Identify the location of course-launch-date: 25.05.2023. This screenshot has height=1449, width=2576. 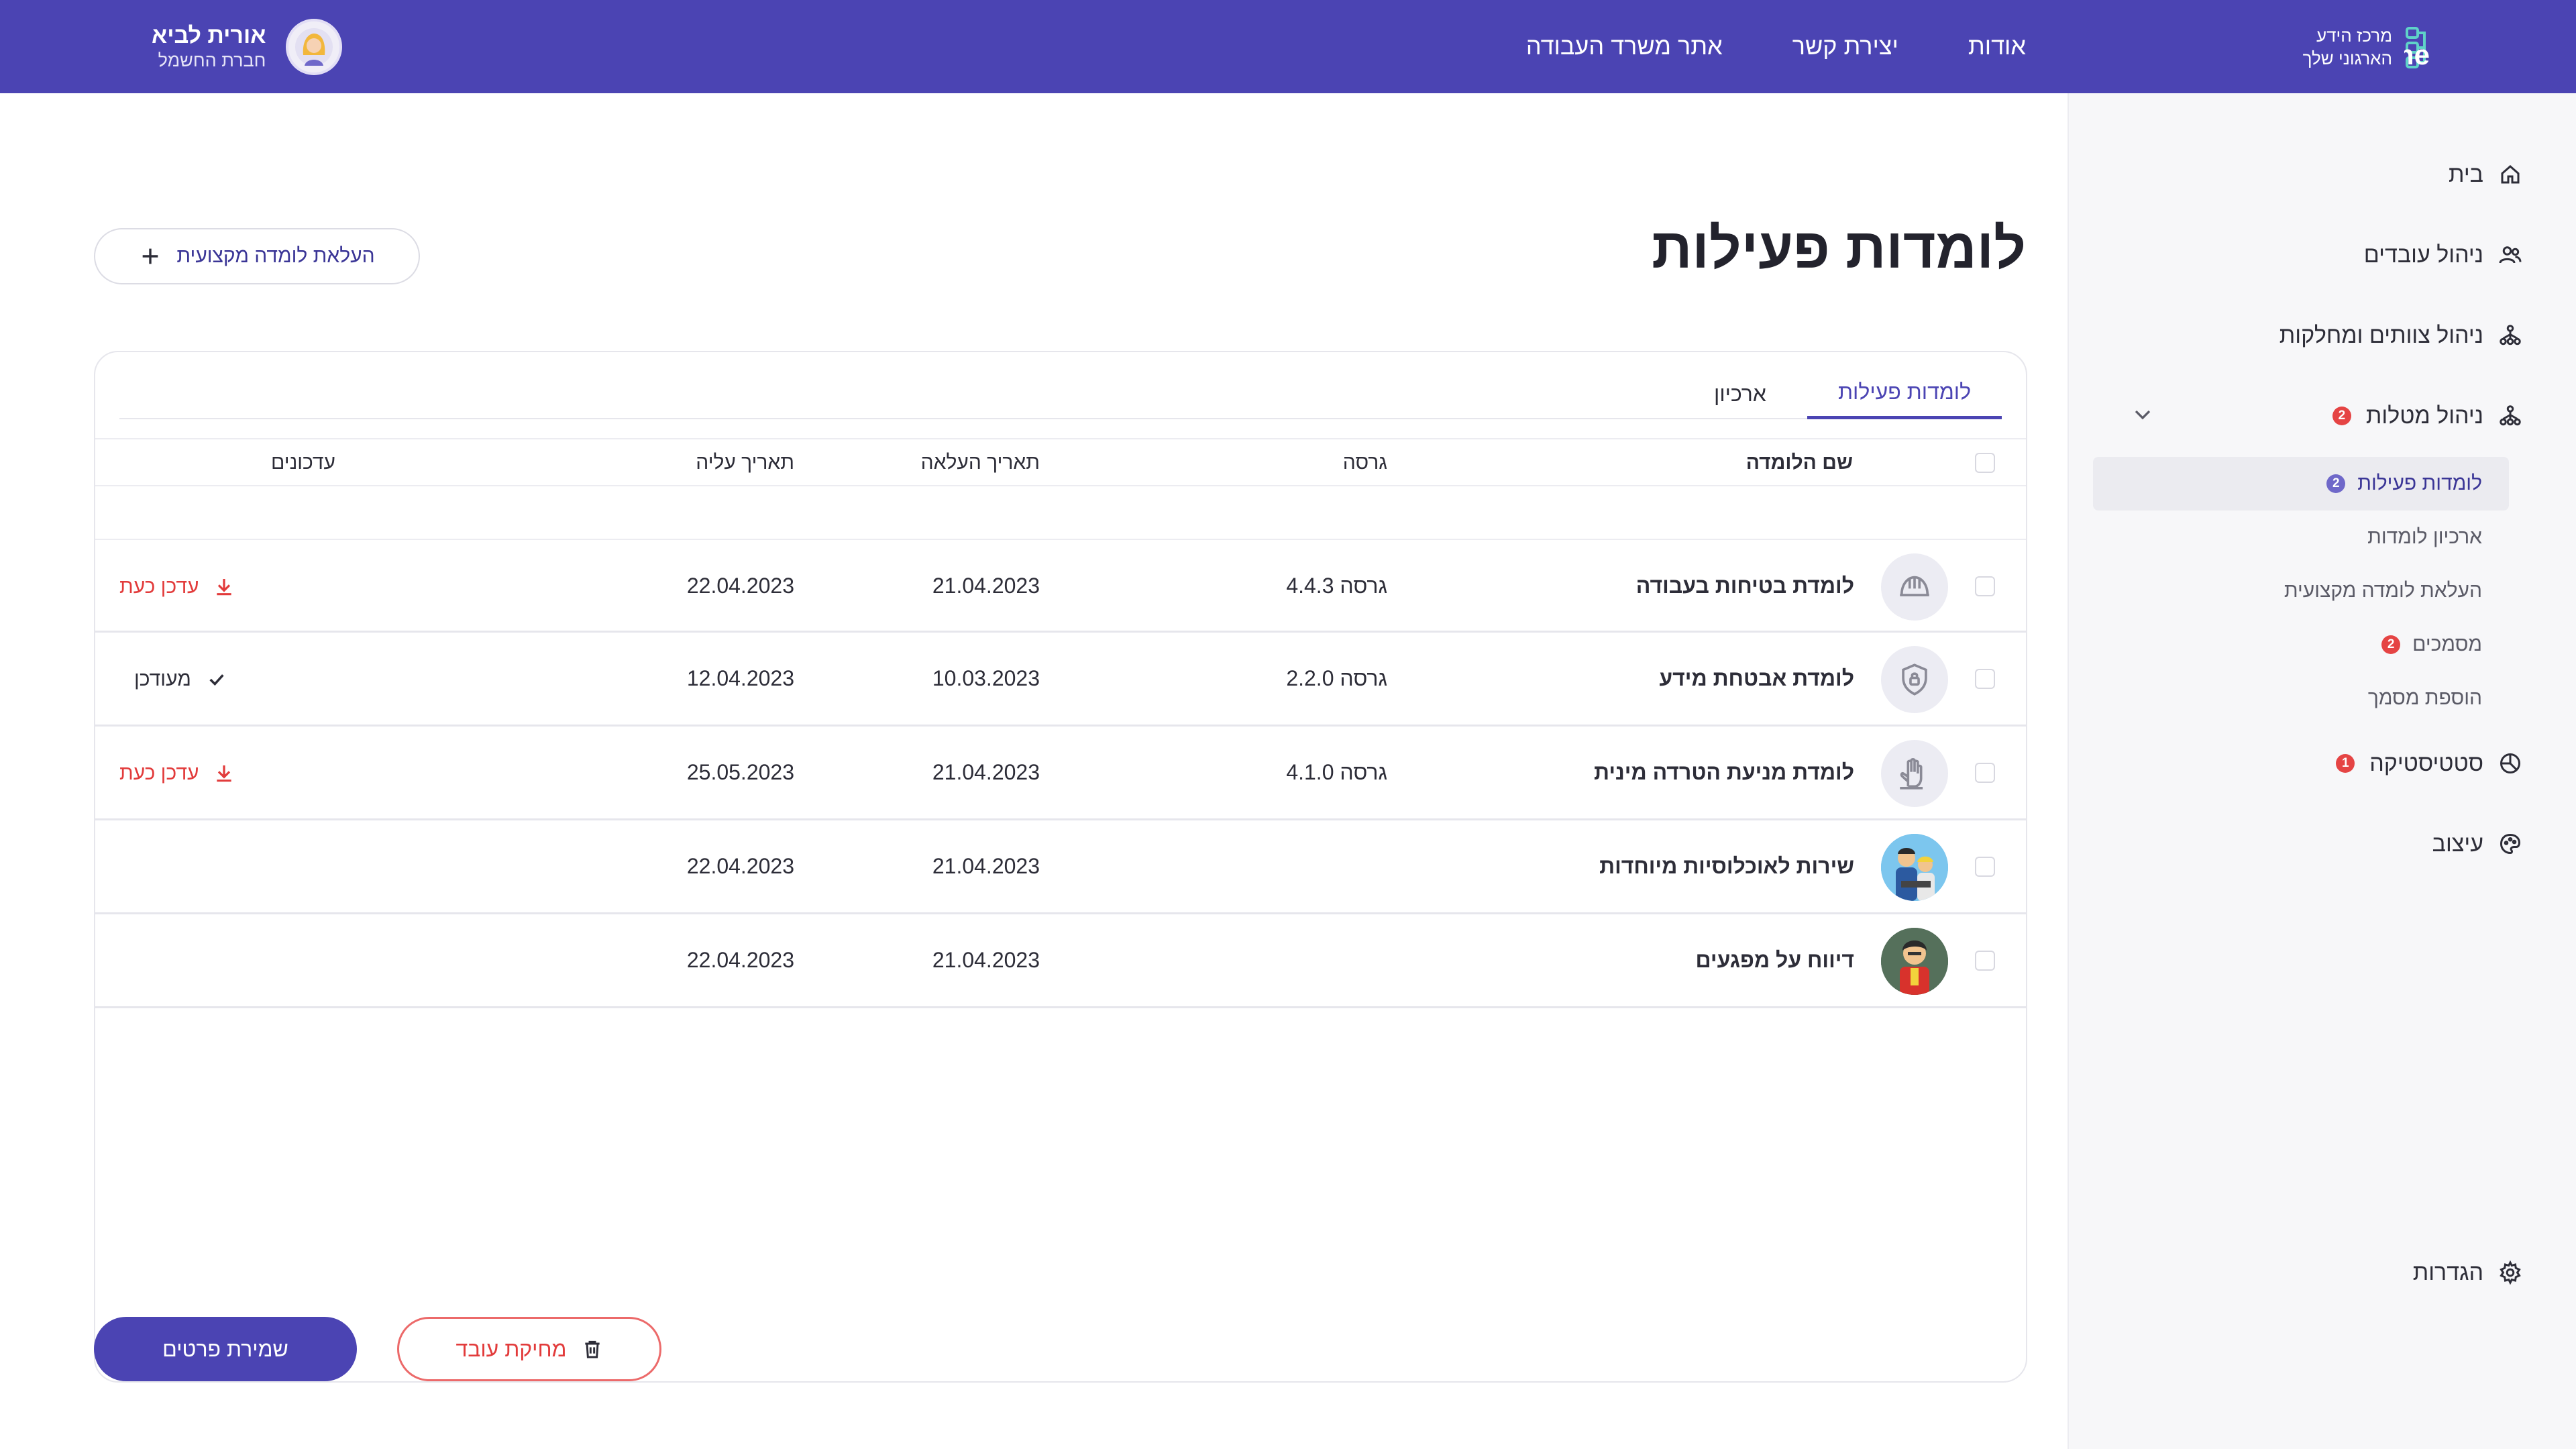
(740, 772).